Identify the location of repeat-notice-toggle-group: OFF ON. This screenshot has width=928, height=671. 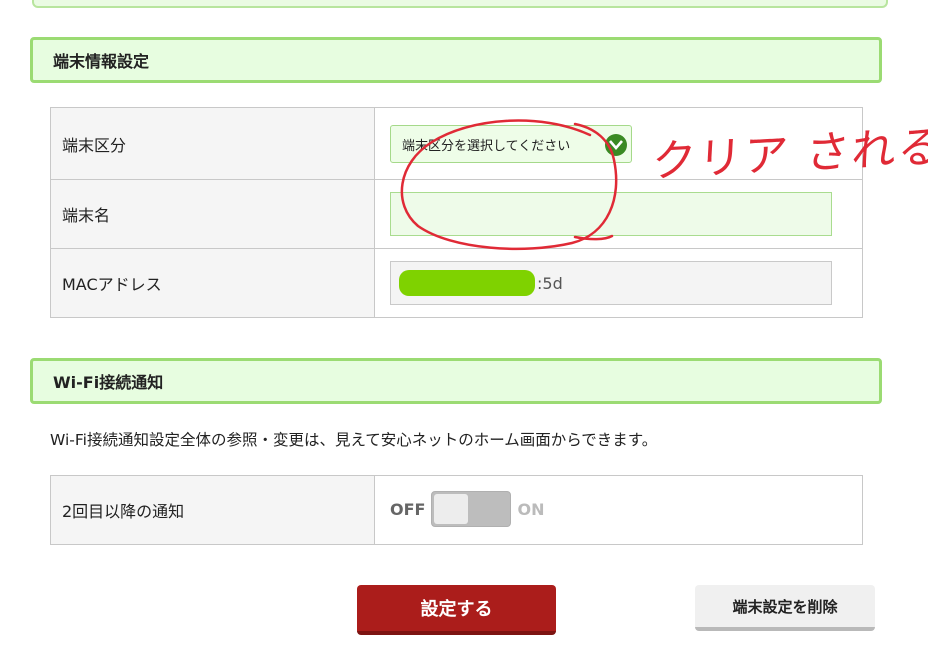
(467, 509).